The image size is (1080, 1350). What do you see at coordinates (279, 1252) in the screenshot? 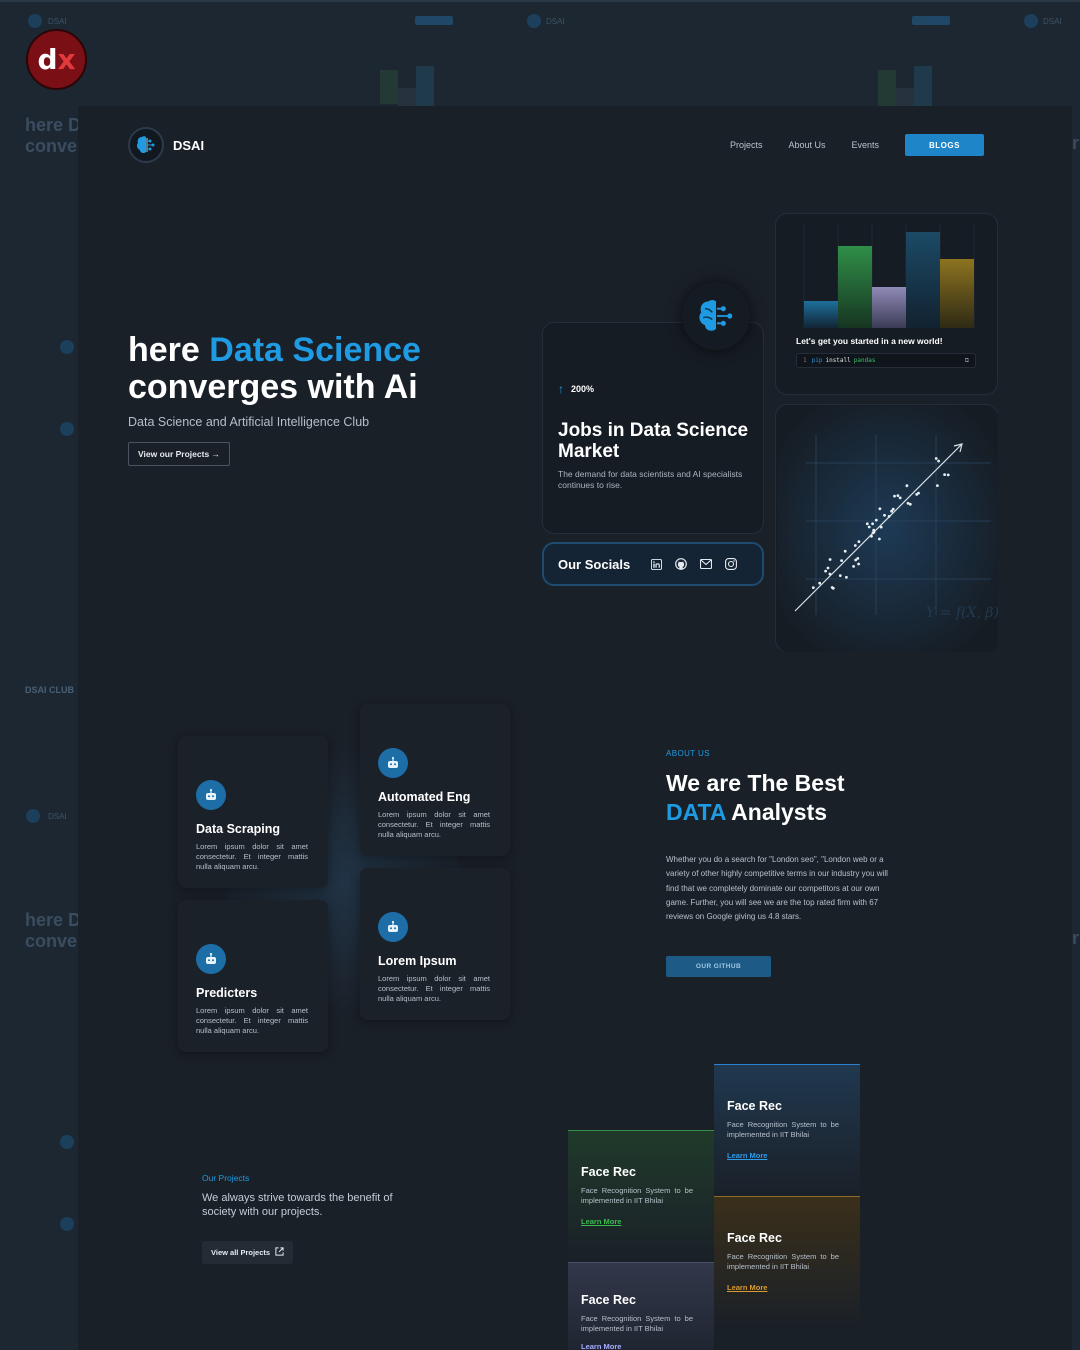
I see `external-link-icon` at bounding box center [279, 1252].